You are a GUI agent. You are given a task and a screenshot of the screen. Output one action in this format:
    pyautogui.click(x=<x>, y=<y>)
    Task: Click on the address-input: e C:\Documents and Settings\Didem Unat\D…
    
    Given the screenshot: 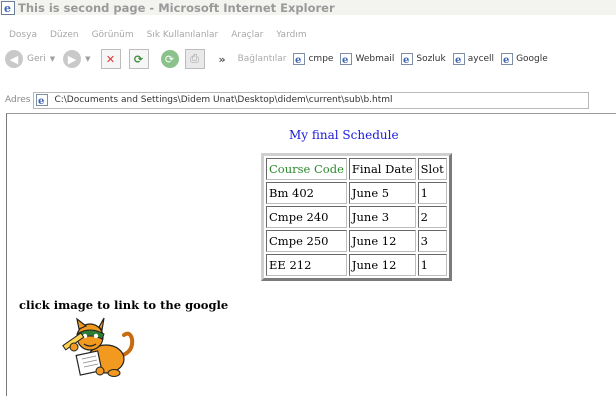 What is the action you would take?
    pyautogui.click(x=311, y=100)
    